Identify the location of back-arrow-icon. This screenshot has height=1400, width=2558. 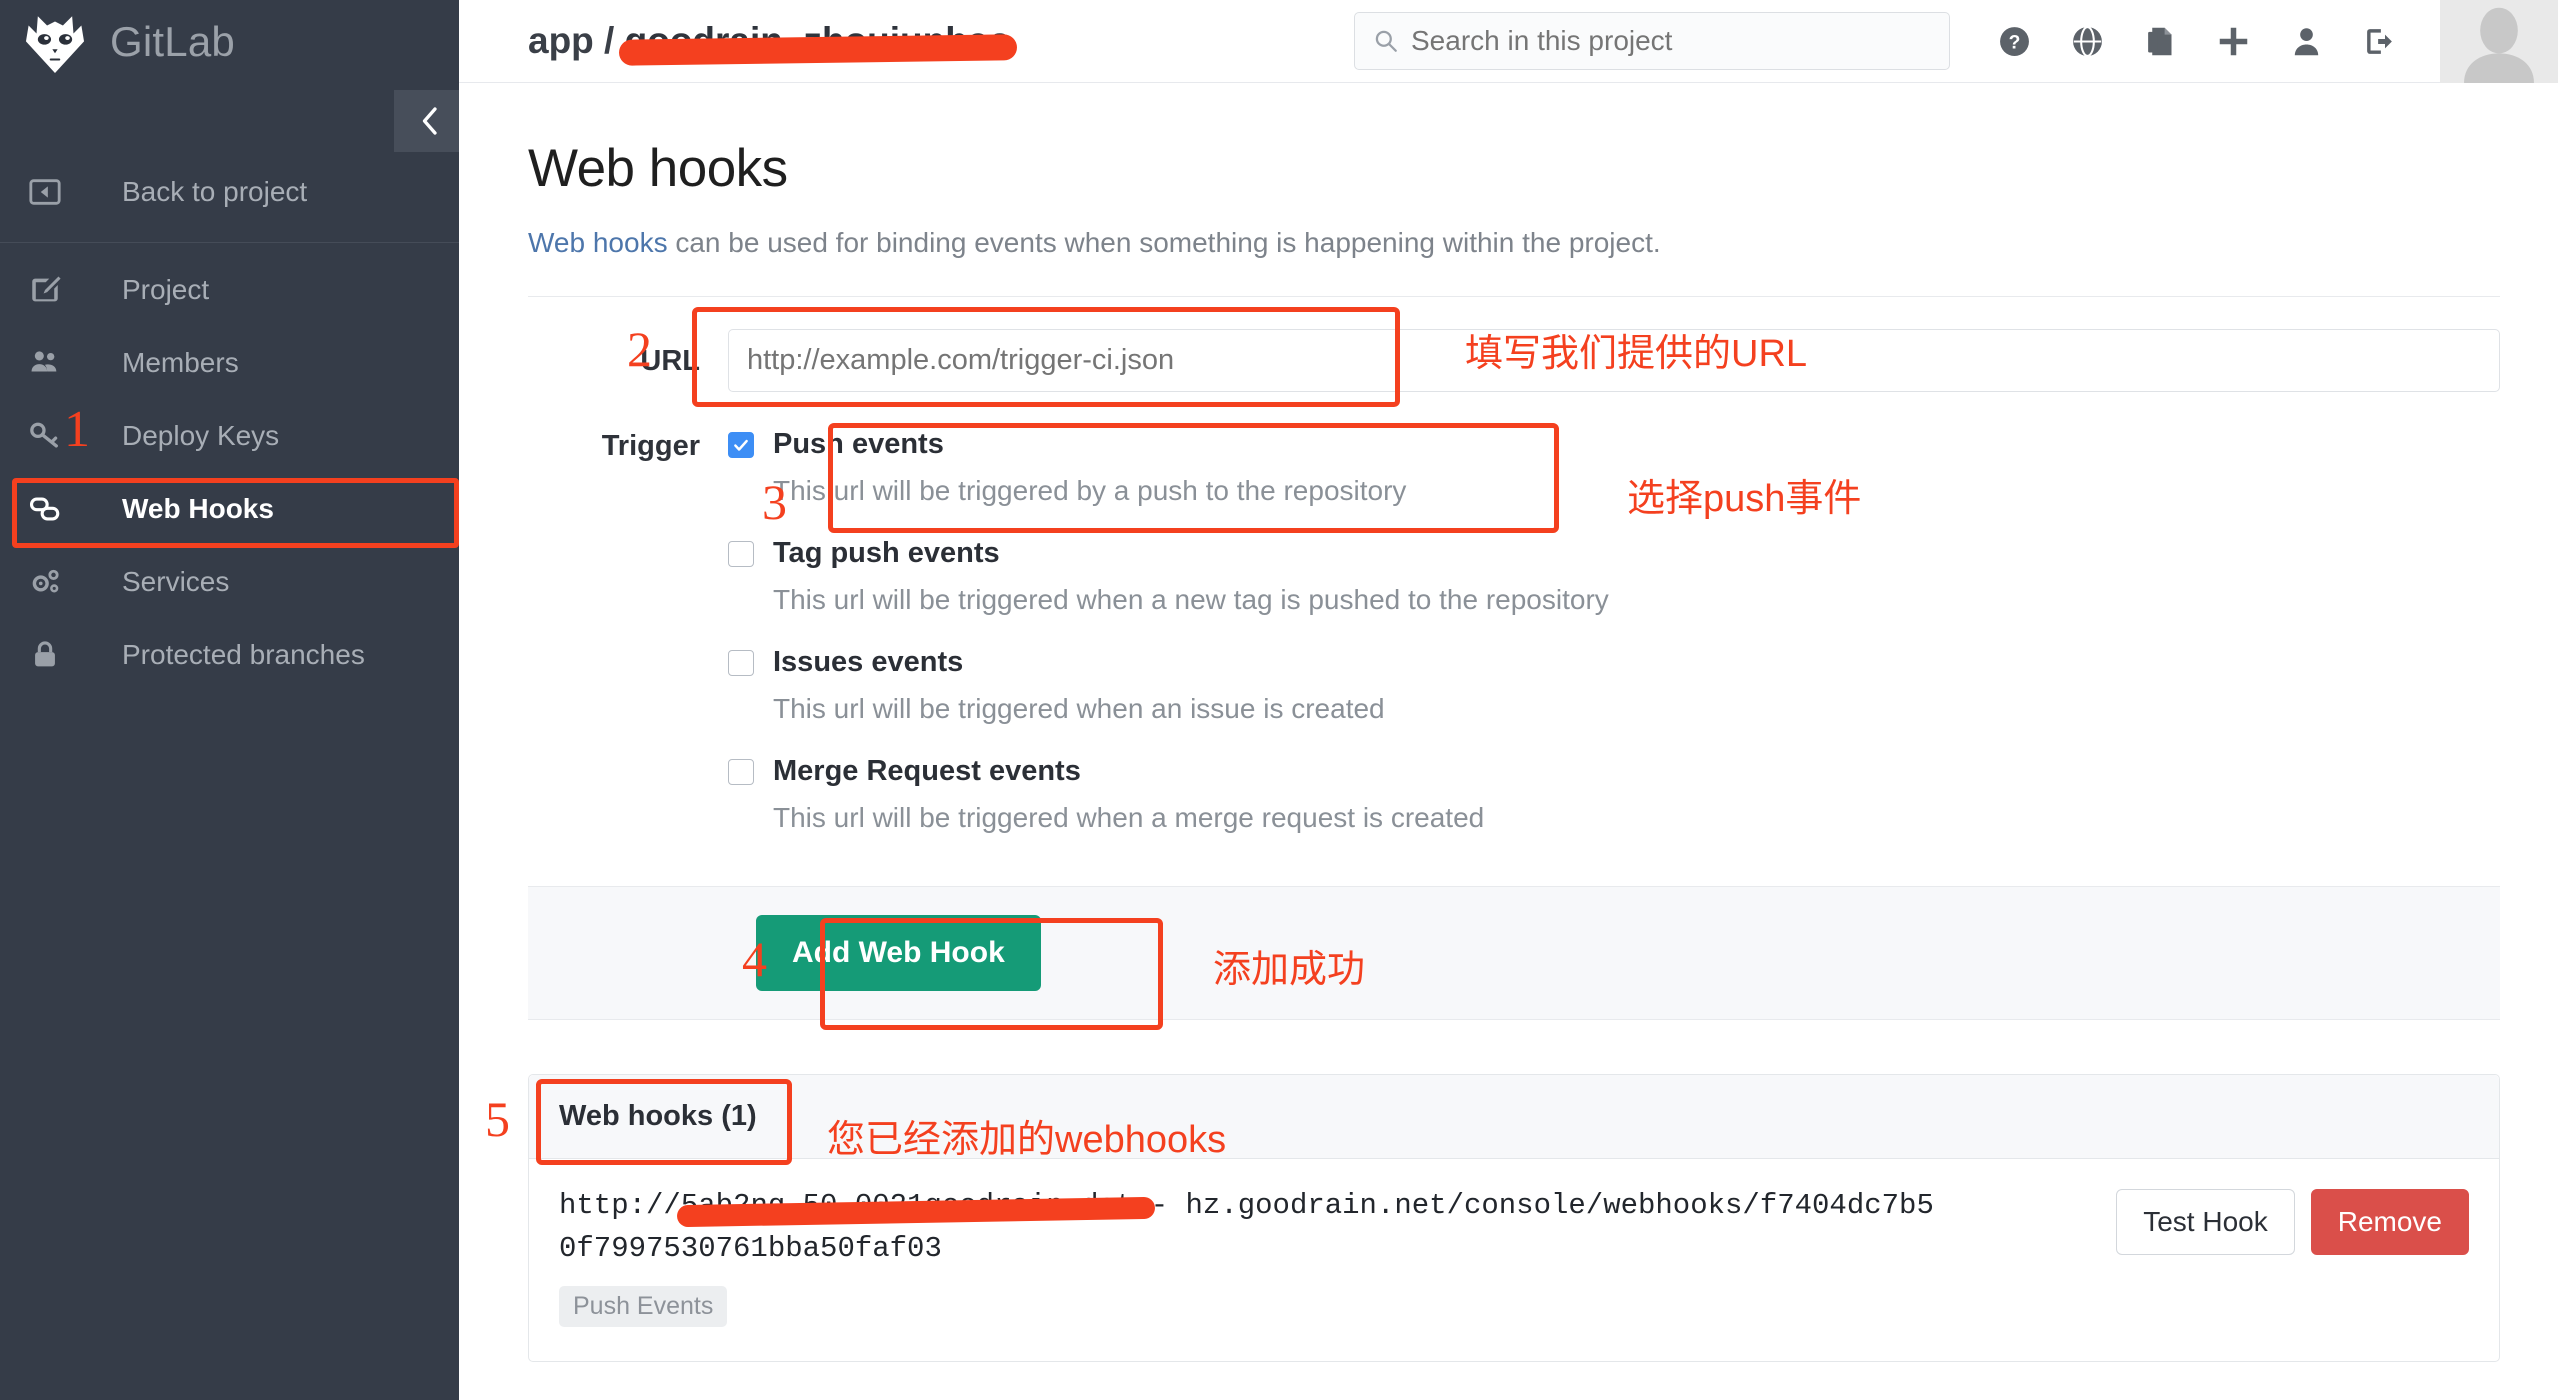
(55, 192).